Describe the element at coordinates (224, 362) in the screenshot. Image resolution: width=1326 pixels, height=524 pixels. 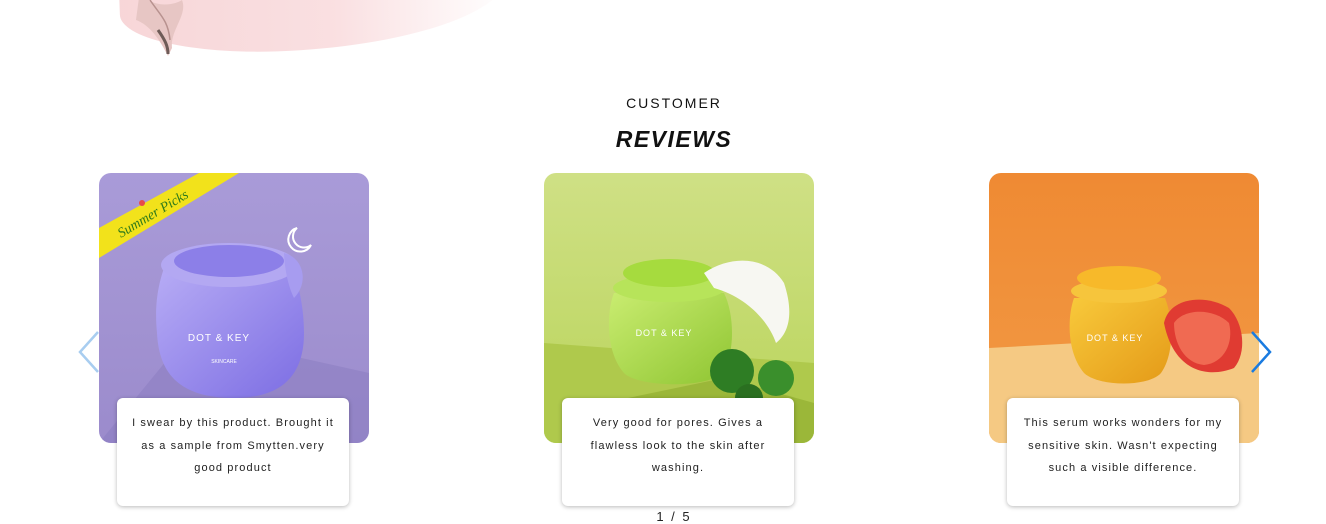
I see `svg-text: SKINCARE` at that location.